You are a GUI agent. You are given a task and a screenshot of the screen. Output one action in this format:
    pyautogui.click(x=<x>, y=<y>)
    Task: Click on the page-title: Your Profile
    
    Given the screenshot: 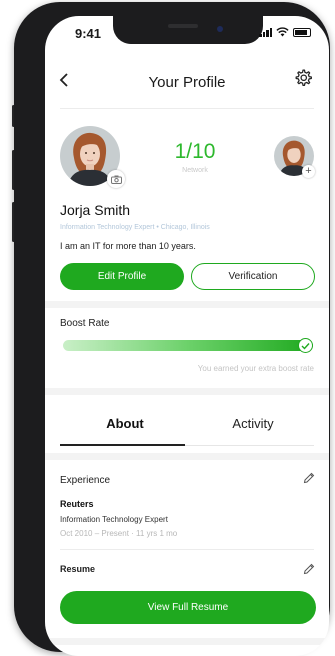 What is the action you would take?
    pyautogui.click(x=187, y=82)
    